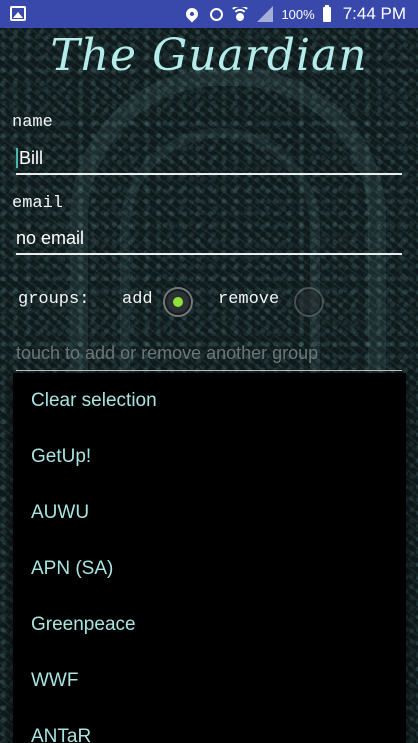 This screenshot has width=418, height=743. I want to click on dropdown-item-getup: GetUp!, so click(209, 457).